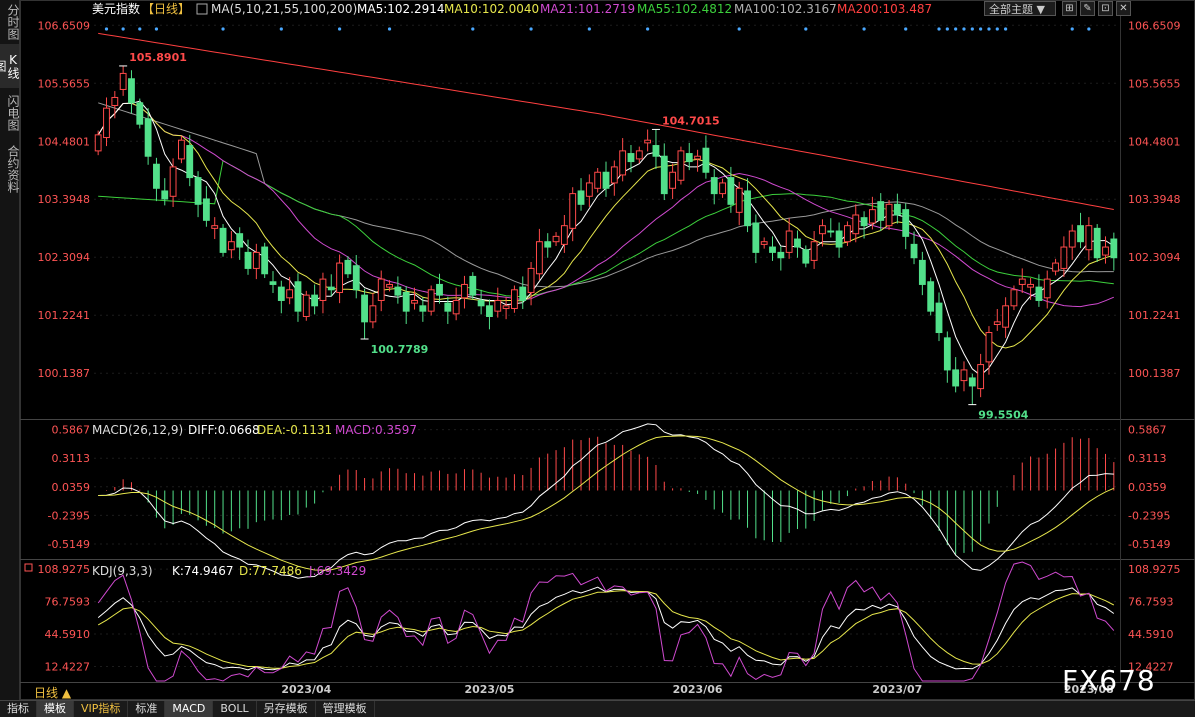 This screenshot has width=1195, height=717. Describe the element at coordinates (345, 709) in the screenshot. I see `tab-manage-templates: 管理模板` at that location.